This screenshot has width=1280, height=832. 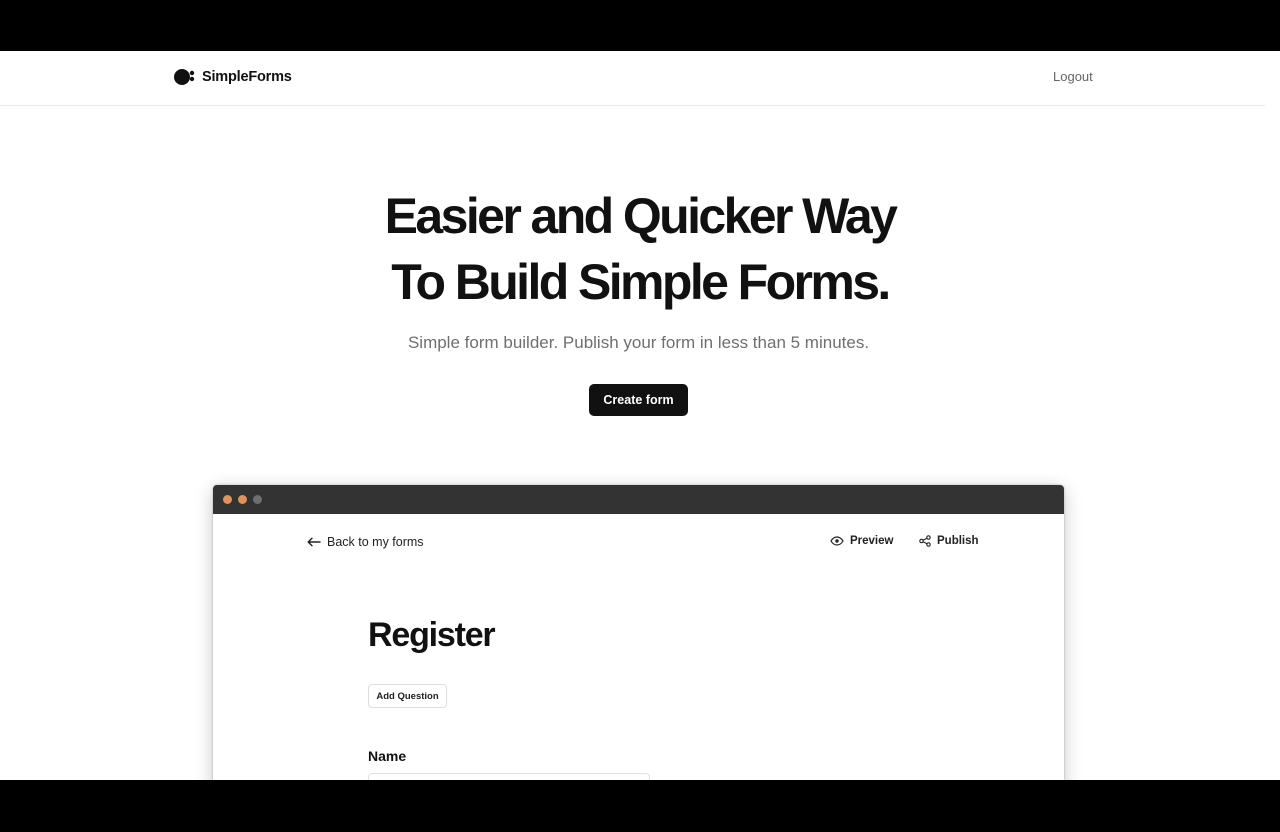 What do you see at coordinates (958, 541) in the screenshot?
I see `publish-label: Publish` at bounding box center [958, 541].